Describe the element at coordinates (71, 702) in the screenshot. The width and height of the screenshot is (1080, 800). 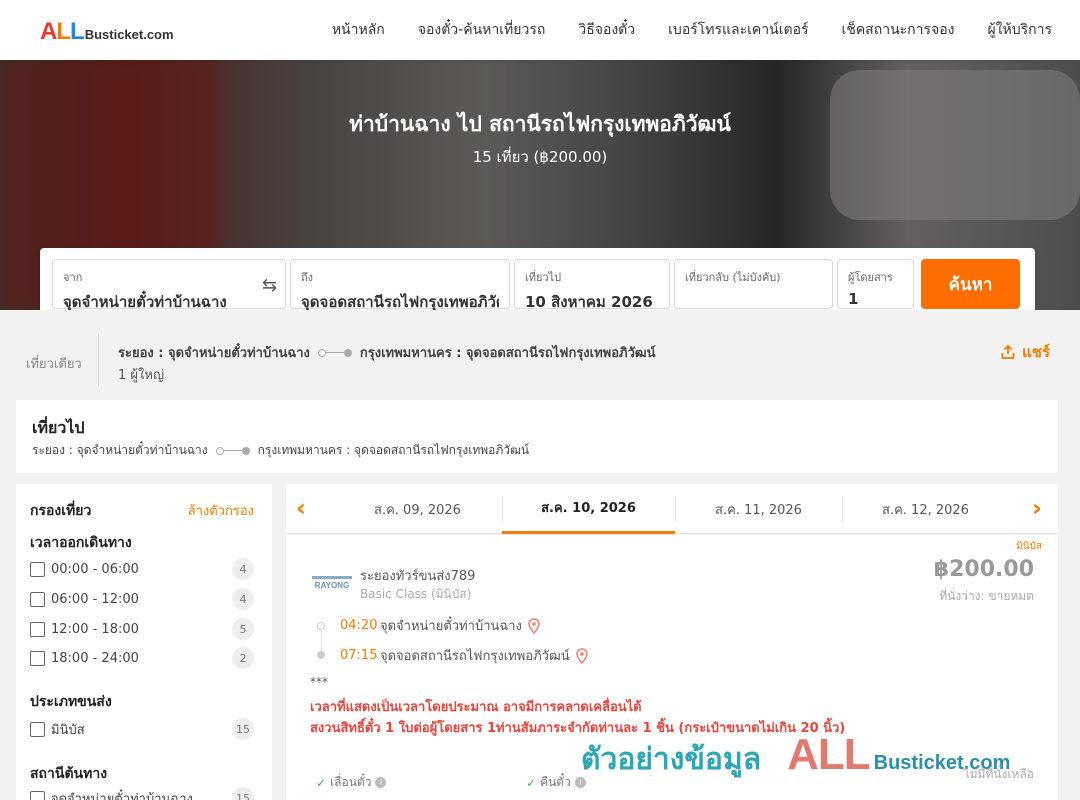
I see `vehicle-type-heading: ประเภทขนส่ง` at that location.